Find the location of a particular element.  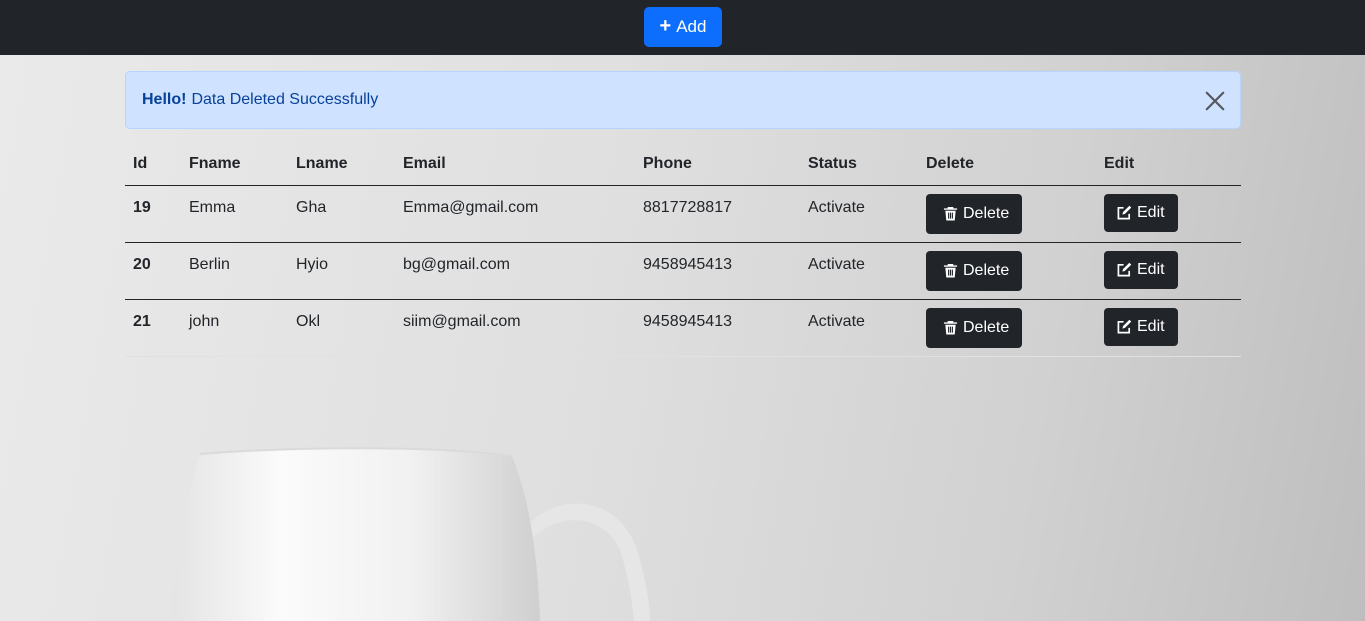

cell-fname: john is located at coordinates (234, 328).